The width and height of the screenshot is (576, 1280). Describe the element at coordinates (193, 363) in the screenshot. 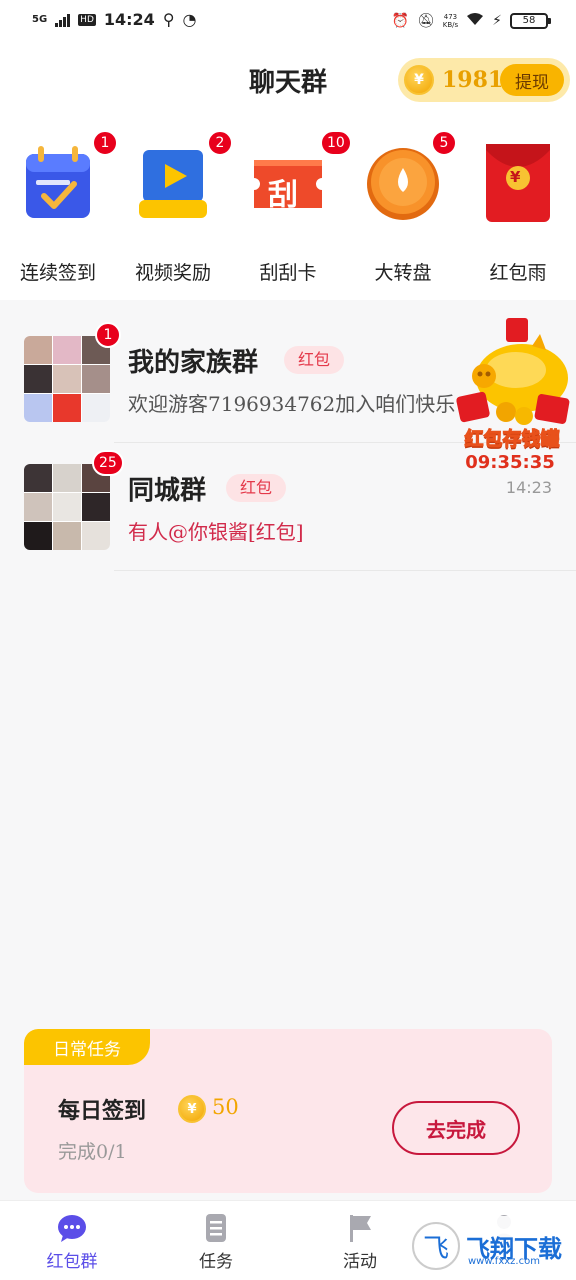

I see `chat-name: 我的家族群` at that location.